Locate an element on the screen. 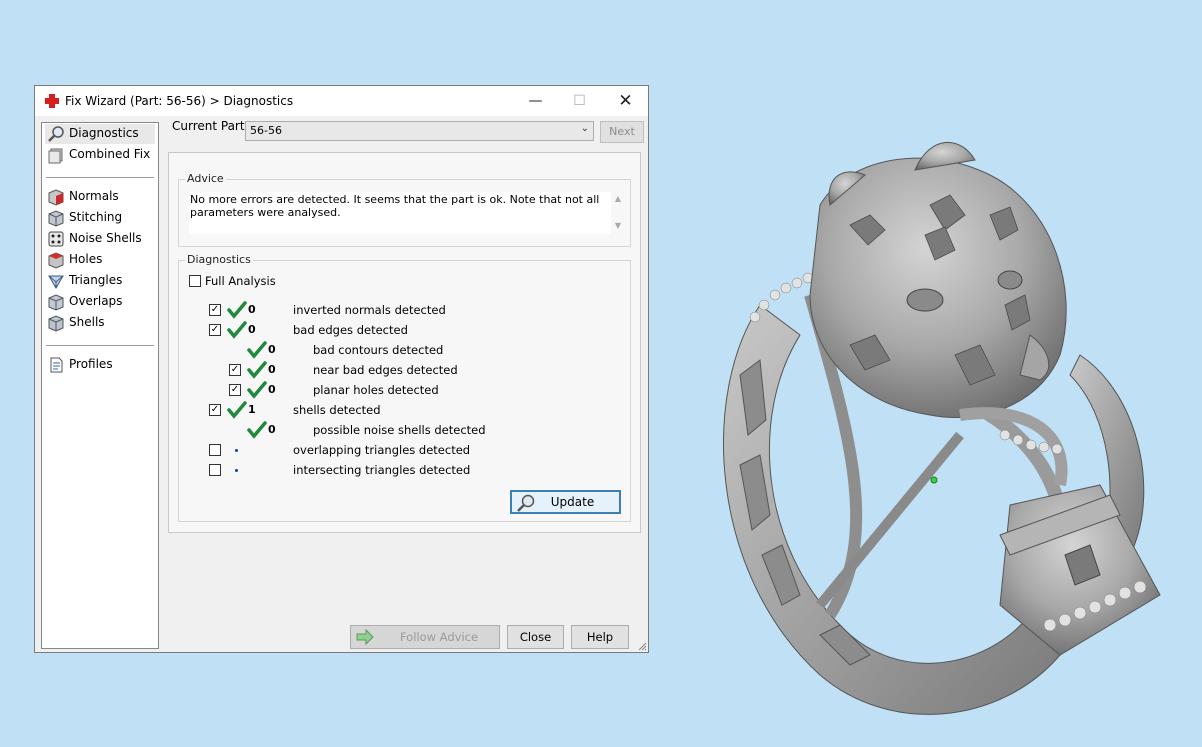 Image resolution: width=1202 pixels, height=747 pixels. sidebar-item-combined-fix: Combined Fix is located at coordinates (100, 155).